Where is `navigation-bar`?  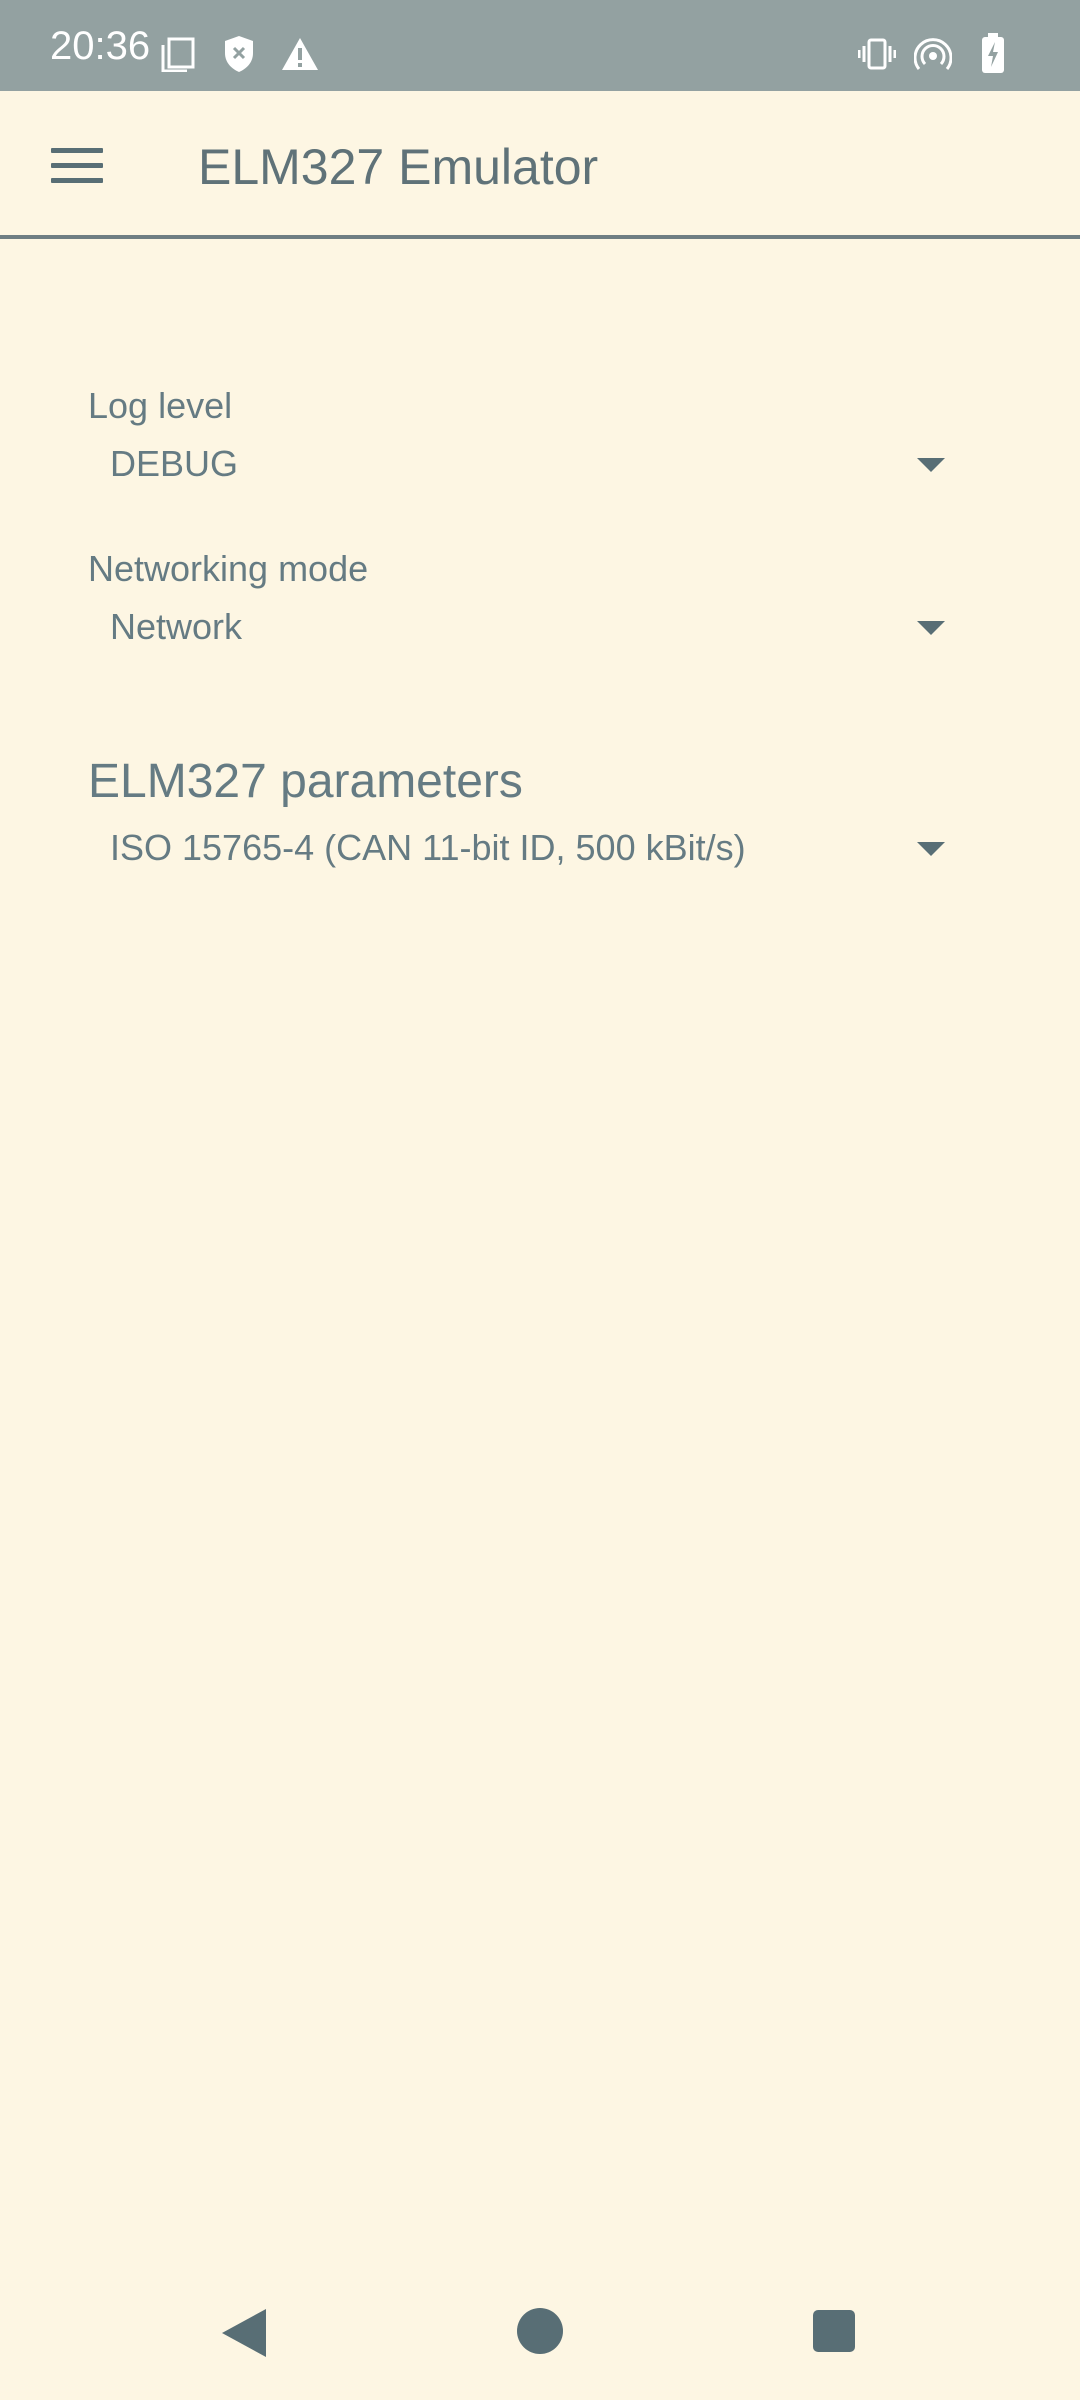 navigation-bar is located at coordinates (540, 2328).